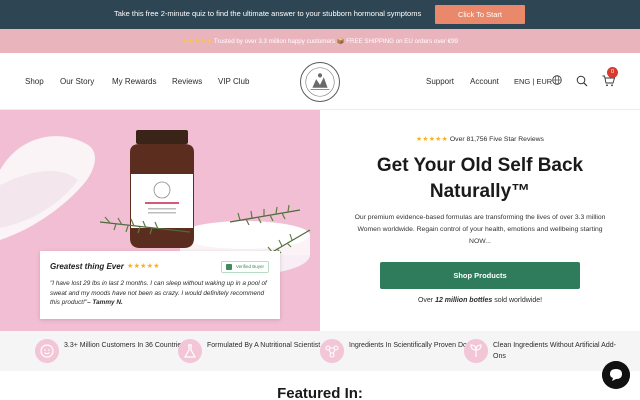 This screenshot has width=640, height=400. I want to click on sold-highlight: 12 million bottles, so click(464, 300).